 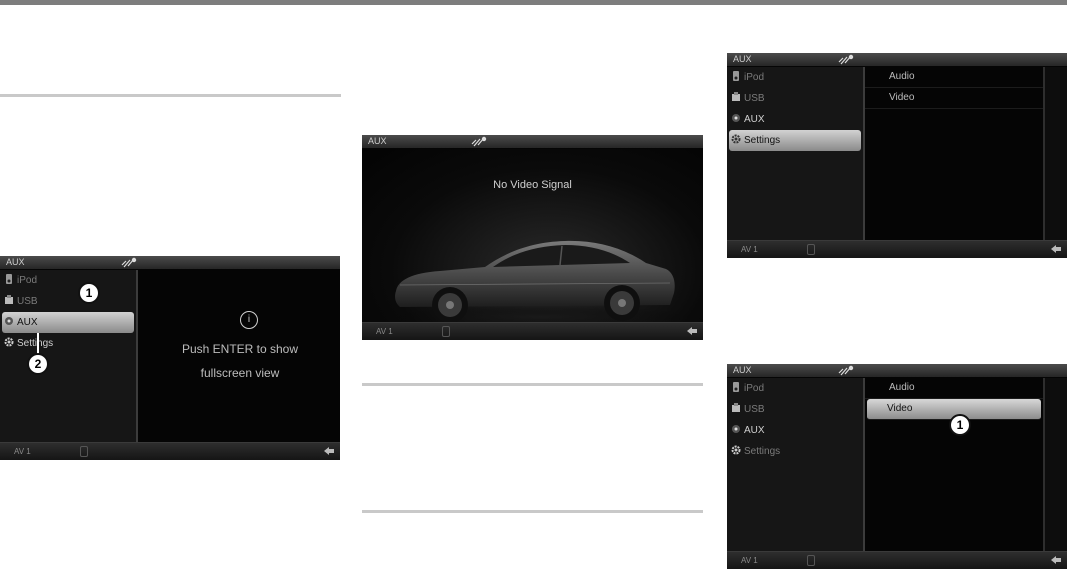 I want to click on hint-text-line2: fullscreen view, so click(x=240, y=373).